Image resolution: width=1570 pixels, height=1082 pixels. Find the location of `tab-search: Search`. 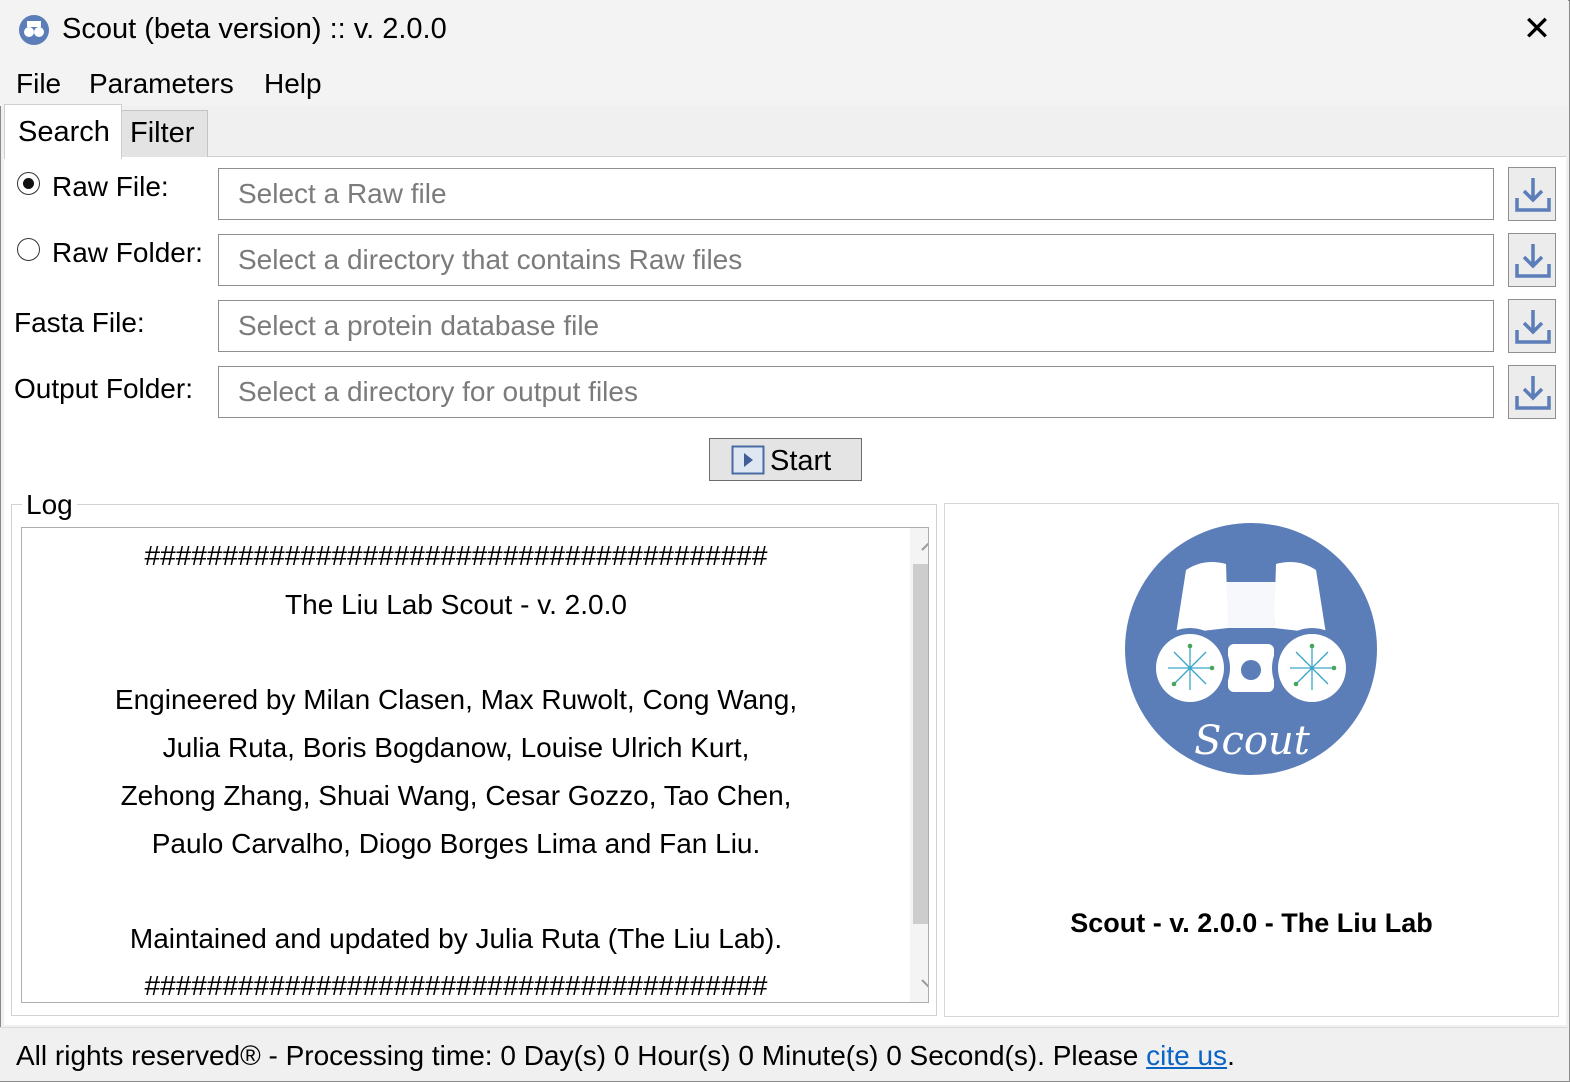

tab-search: Search is located at coordinates (63, 131).